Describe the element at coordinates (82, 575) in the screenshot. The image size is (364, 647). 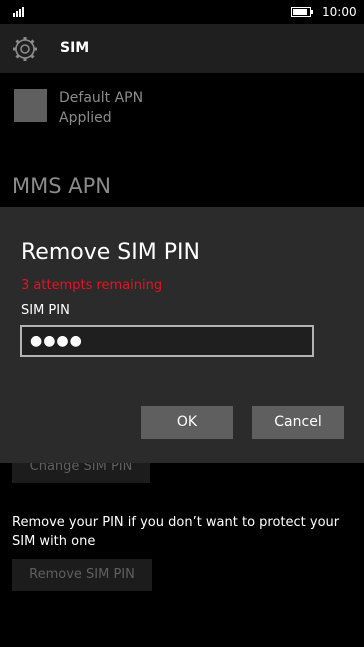
I see `remove-sim-pin-button: Remove SIM PIN` at that location.